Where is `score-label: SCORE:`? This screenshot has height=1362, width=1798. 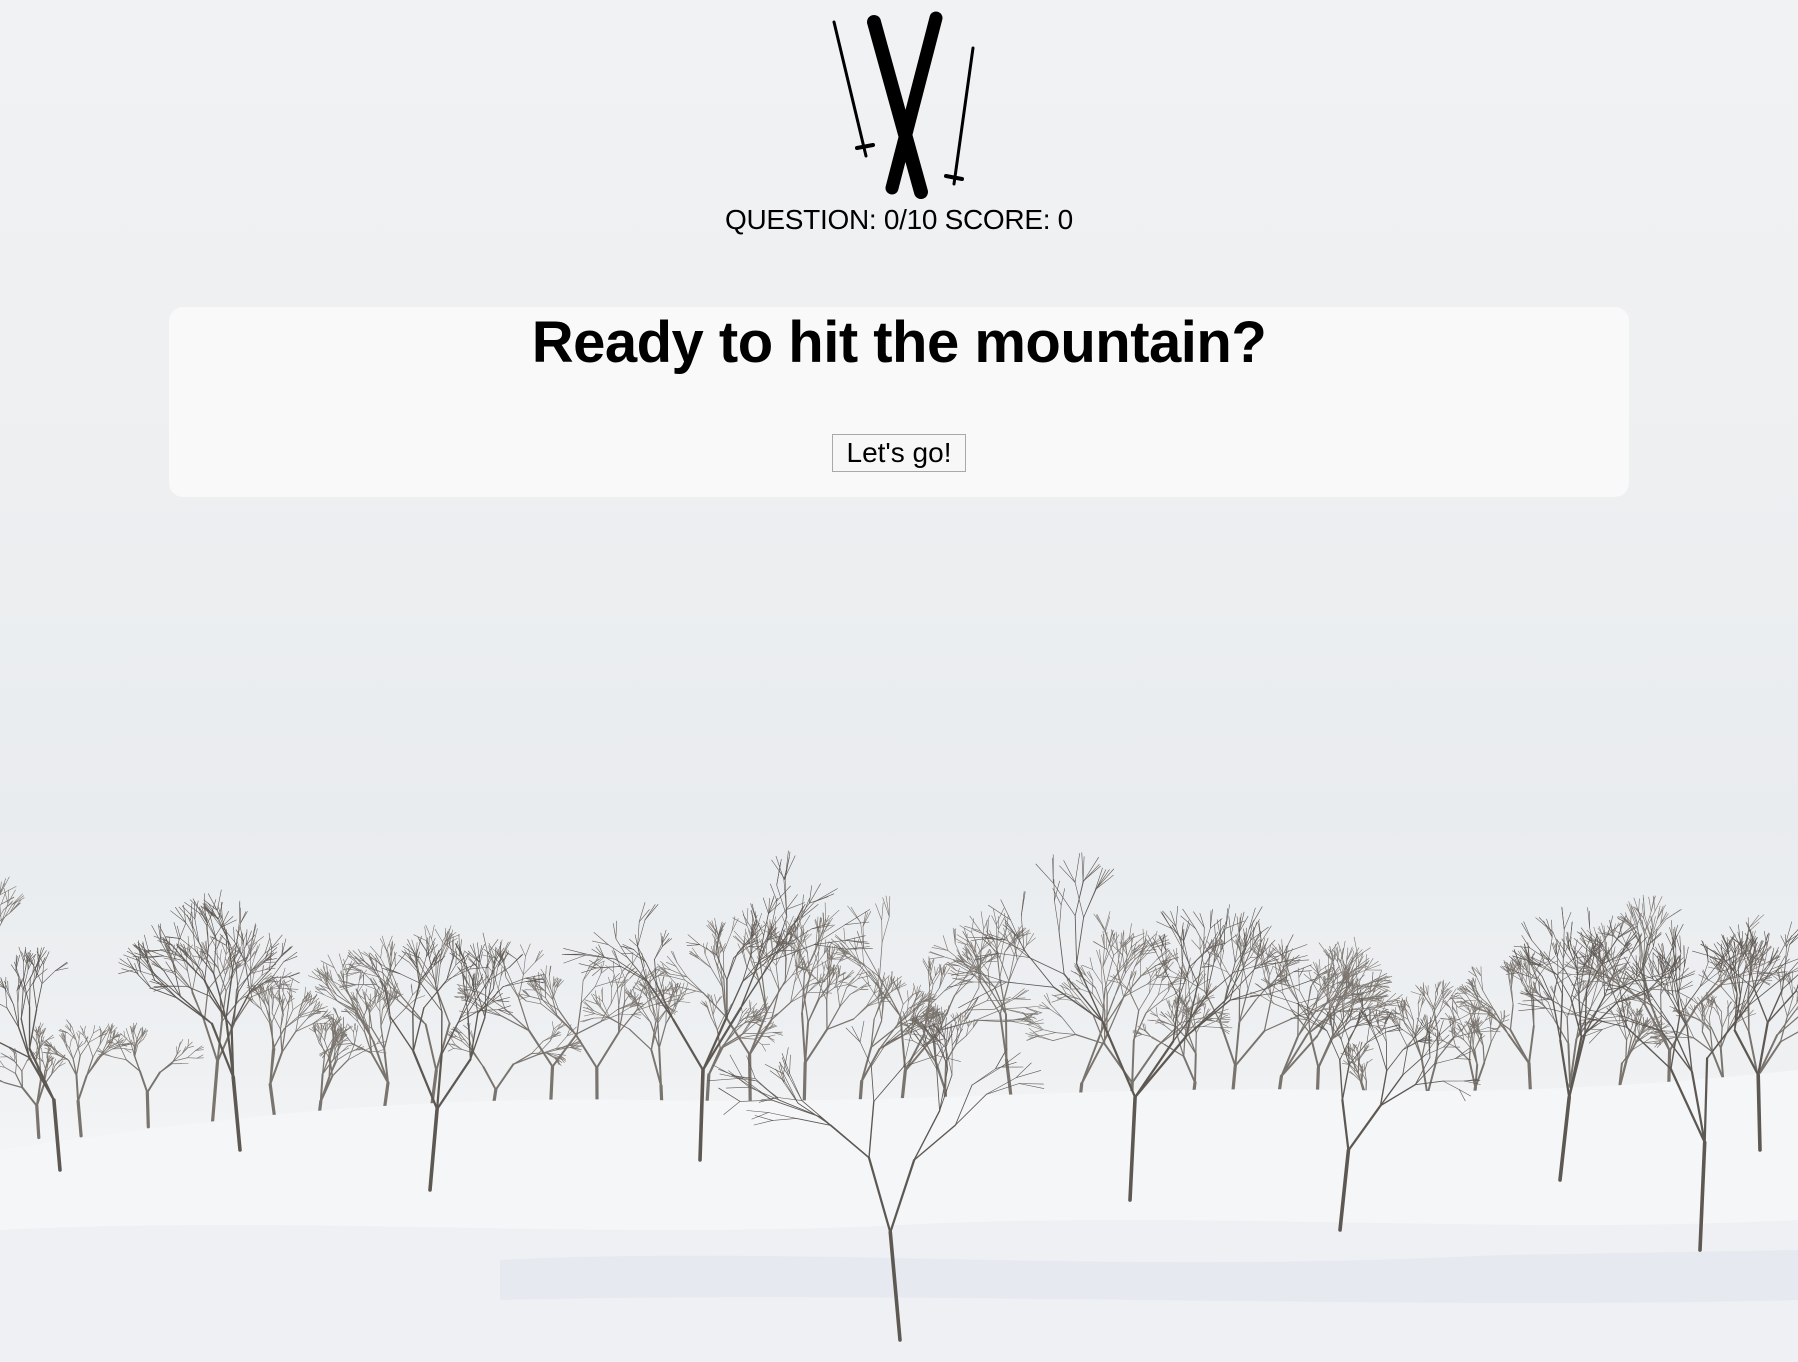 score-label: SCORE: is located at coordinates (997, 219).